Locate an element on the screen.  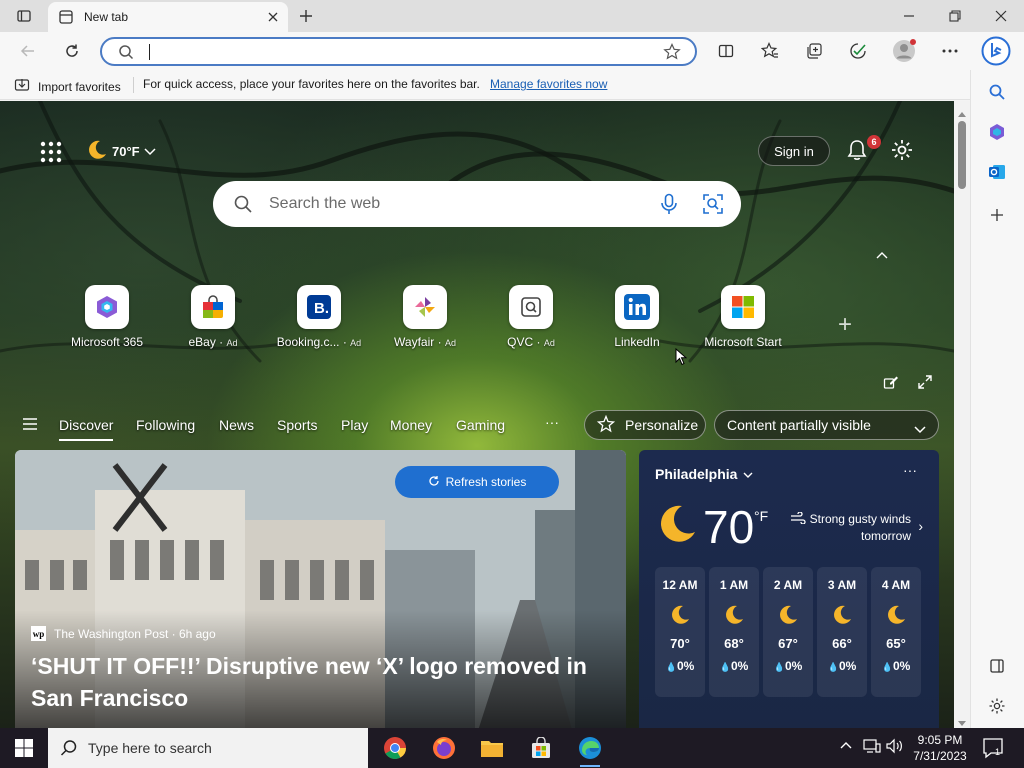
microphone-icon is located at coordinates (669, 205).